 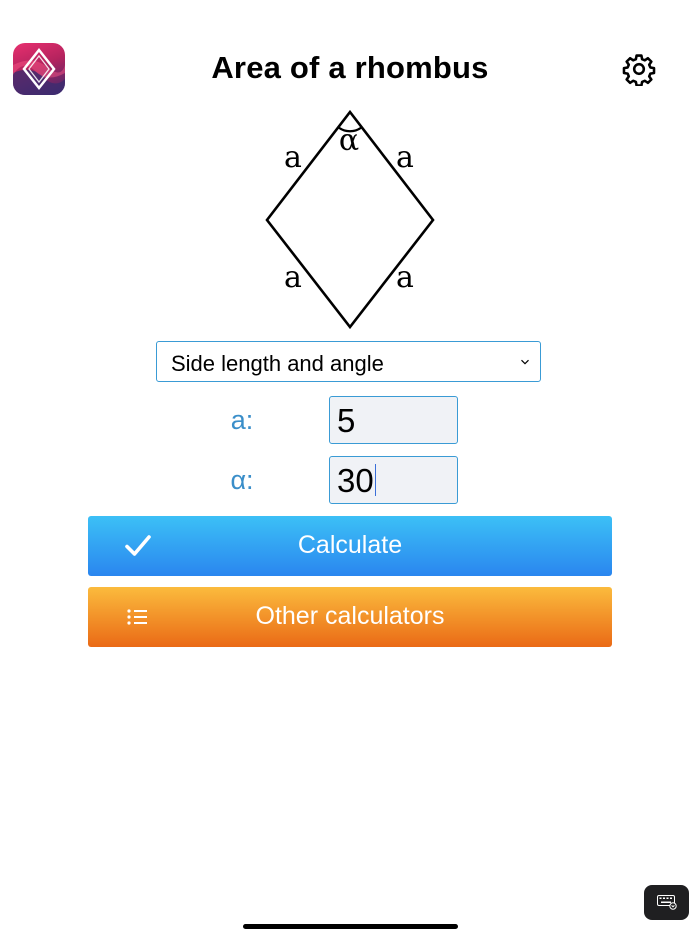 I want to click on angle-input: 30, so click(x=393, y=480).